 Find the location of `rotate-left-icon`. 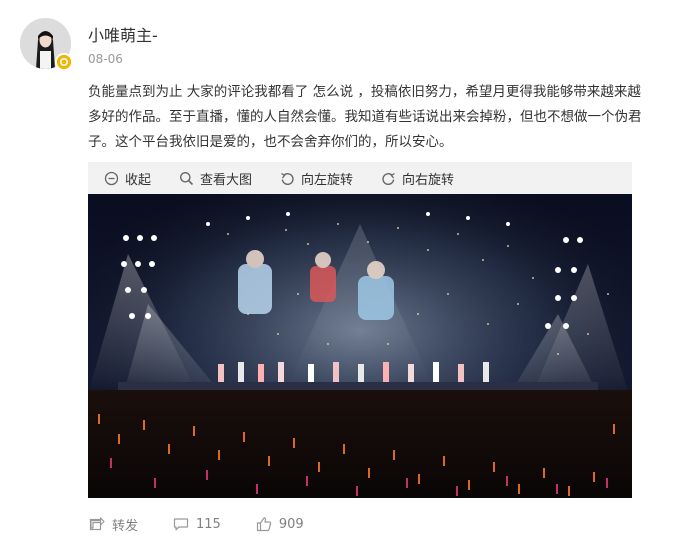

rotate-left-icon is located at coordinates (287, 178).